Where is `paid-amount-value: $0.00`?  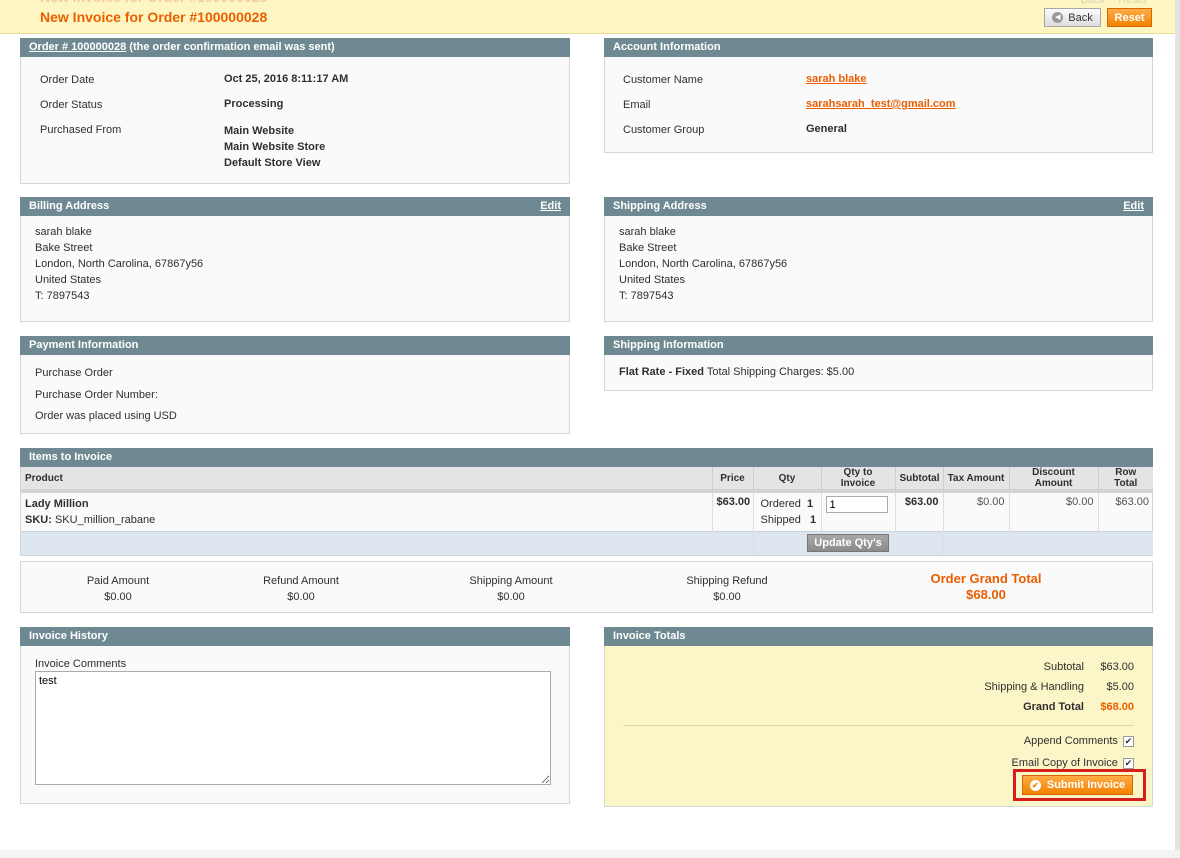
paid-amount-value: $0.00 is located at coordinates (118, 597).